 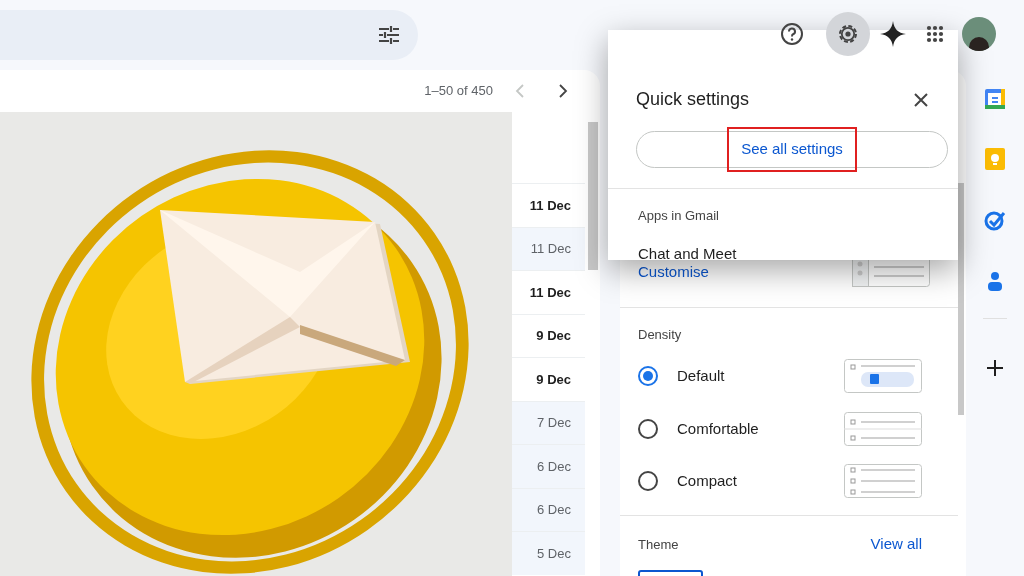 I want to click on customise-link: Customise, so click(x=673, y=272).